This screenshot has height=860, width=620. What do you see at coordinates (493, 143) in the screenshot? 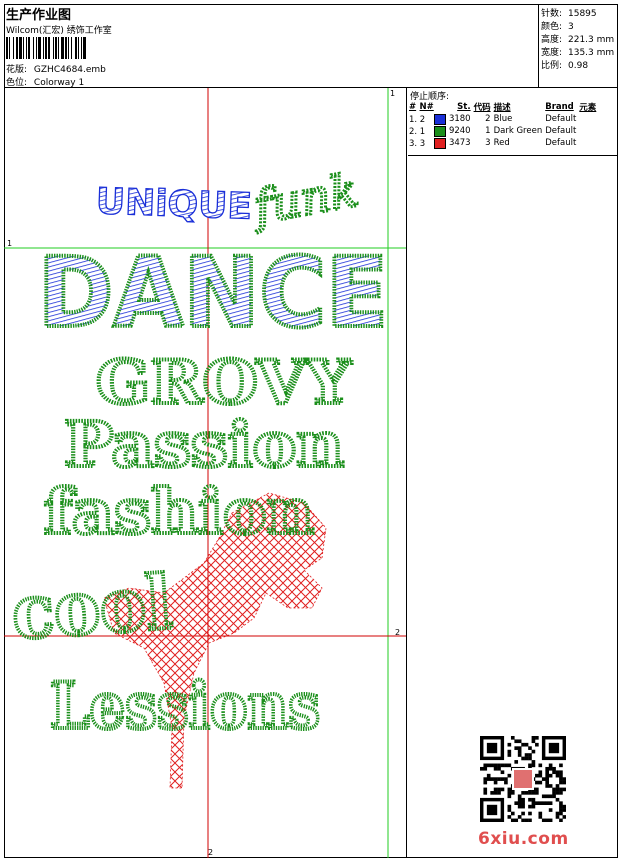
I see `table-row: 3. 3 3473 3 Red Default` at bounding box center [493, 143].